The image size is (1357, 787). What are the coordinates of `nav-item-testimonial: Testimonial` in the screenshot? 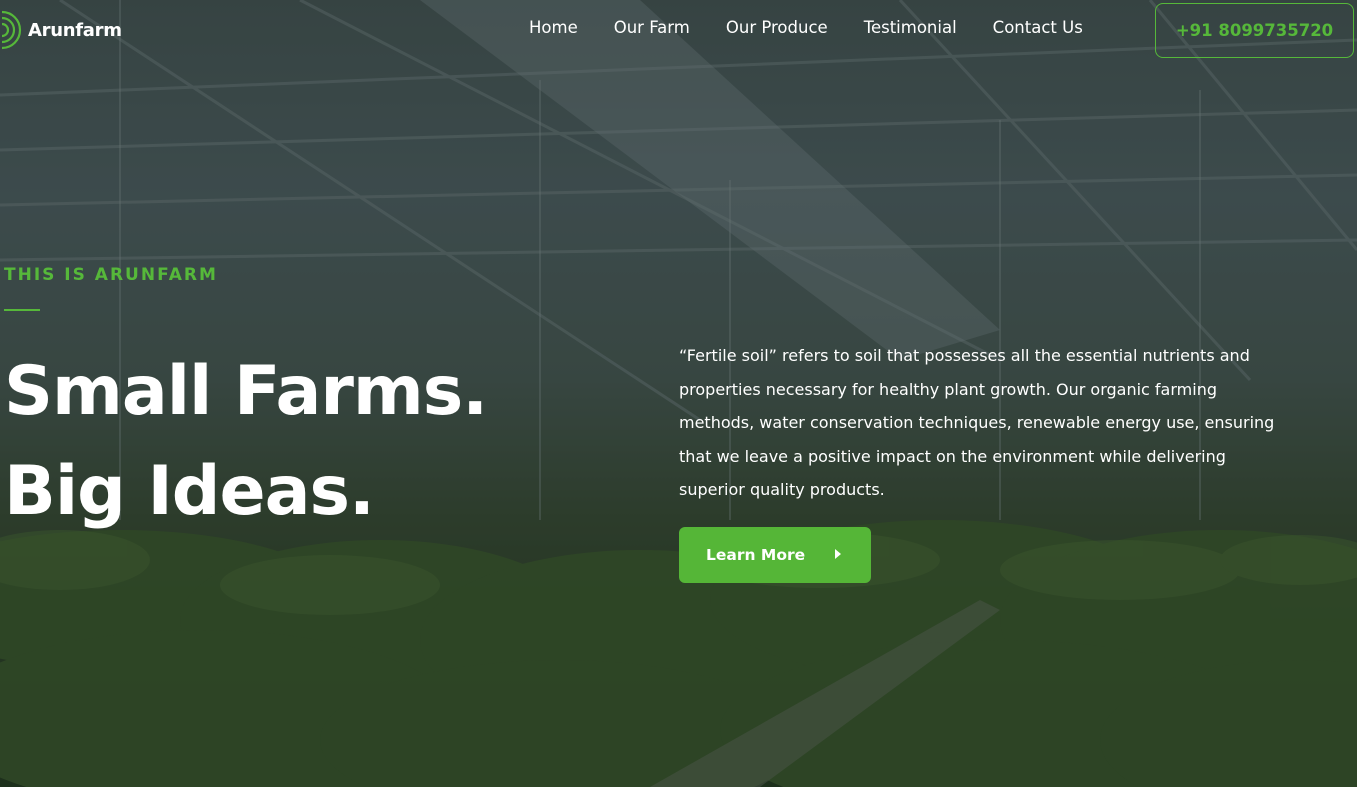 It's located at (910, 27).